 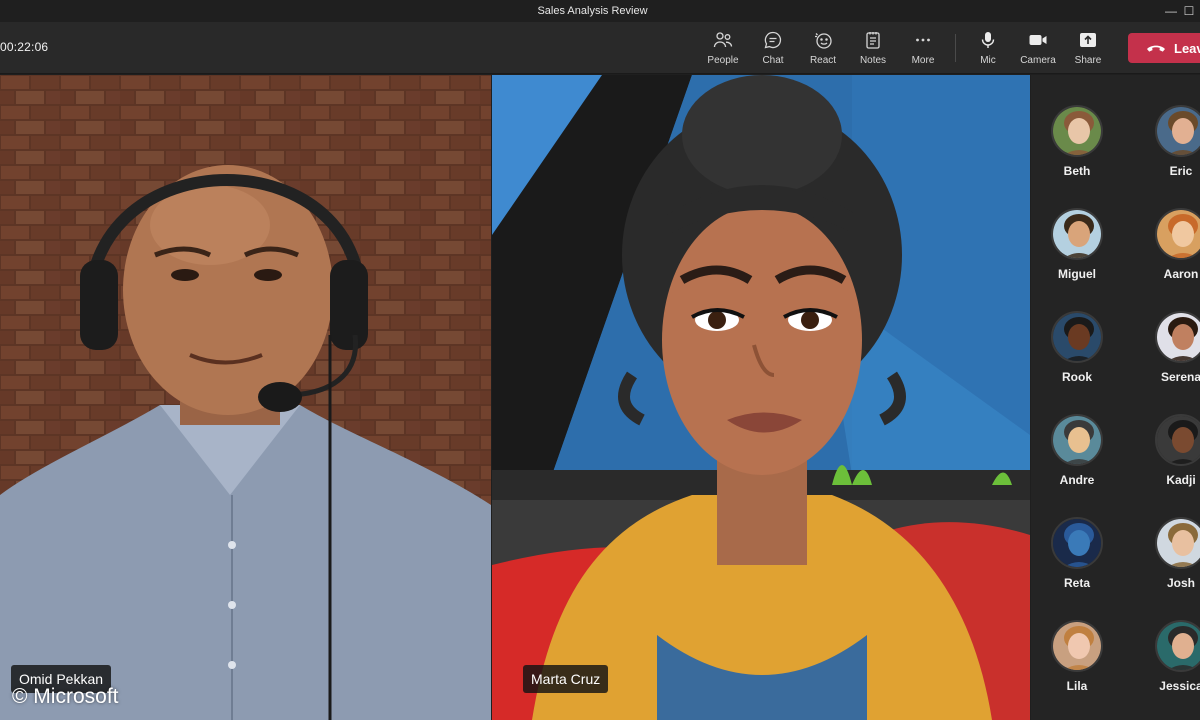 I want to click on participant-kadji: Kadji, so click(x=1168, y=456).